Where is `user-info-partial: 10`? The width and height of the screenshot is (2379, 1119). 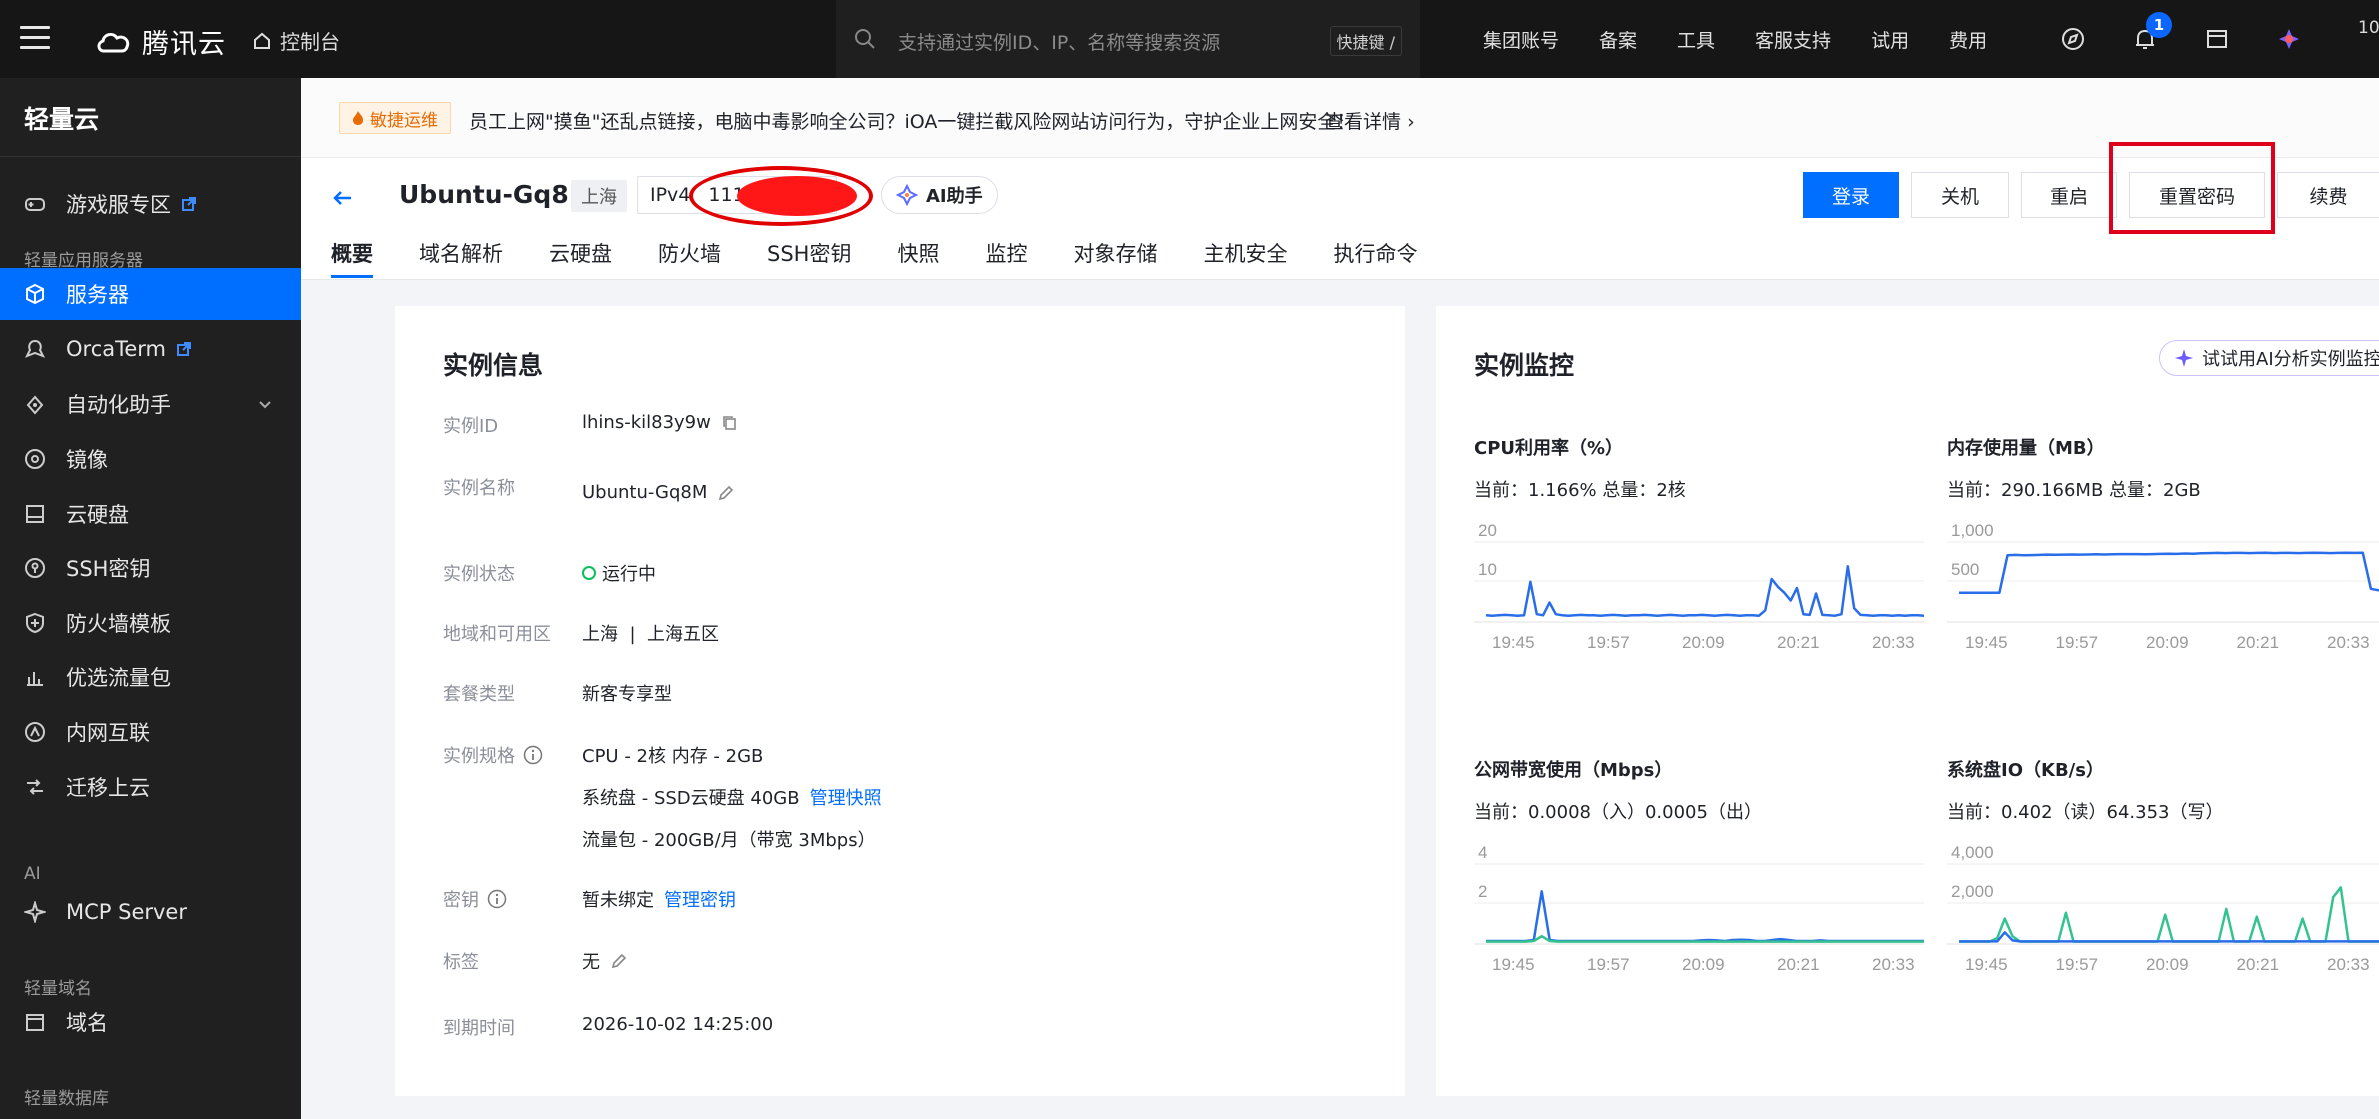
user-info-partial: 10 is located at coordinates (2368, 28).